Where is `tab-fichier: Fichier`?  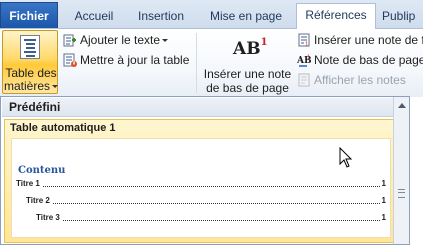
tab-fichier: Fichier is located at coordinates (29, 15).